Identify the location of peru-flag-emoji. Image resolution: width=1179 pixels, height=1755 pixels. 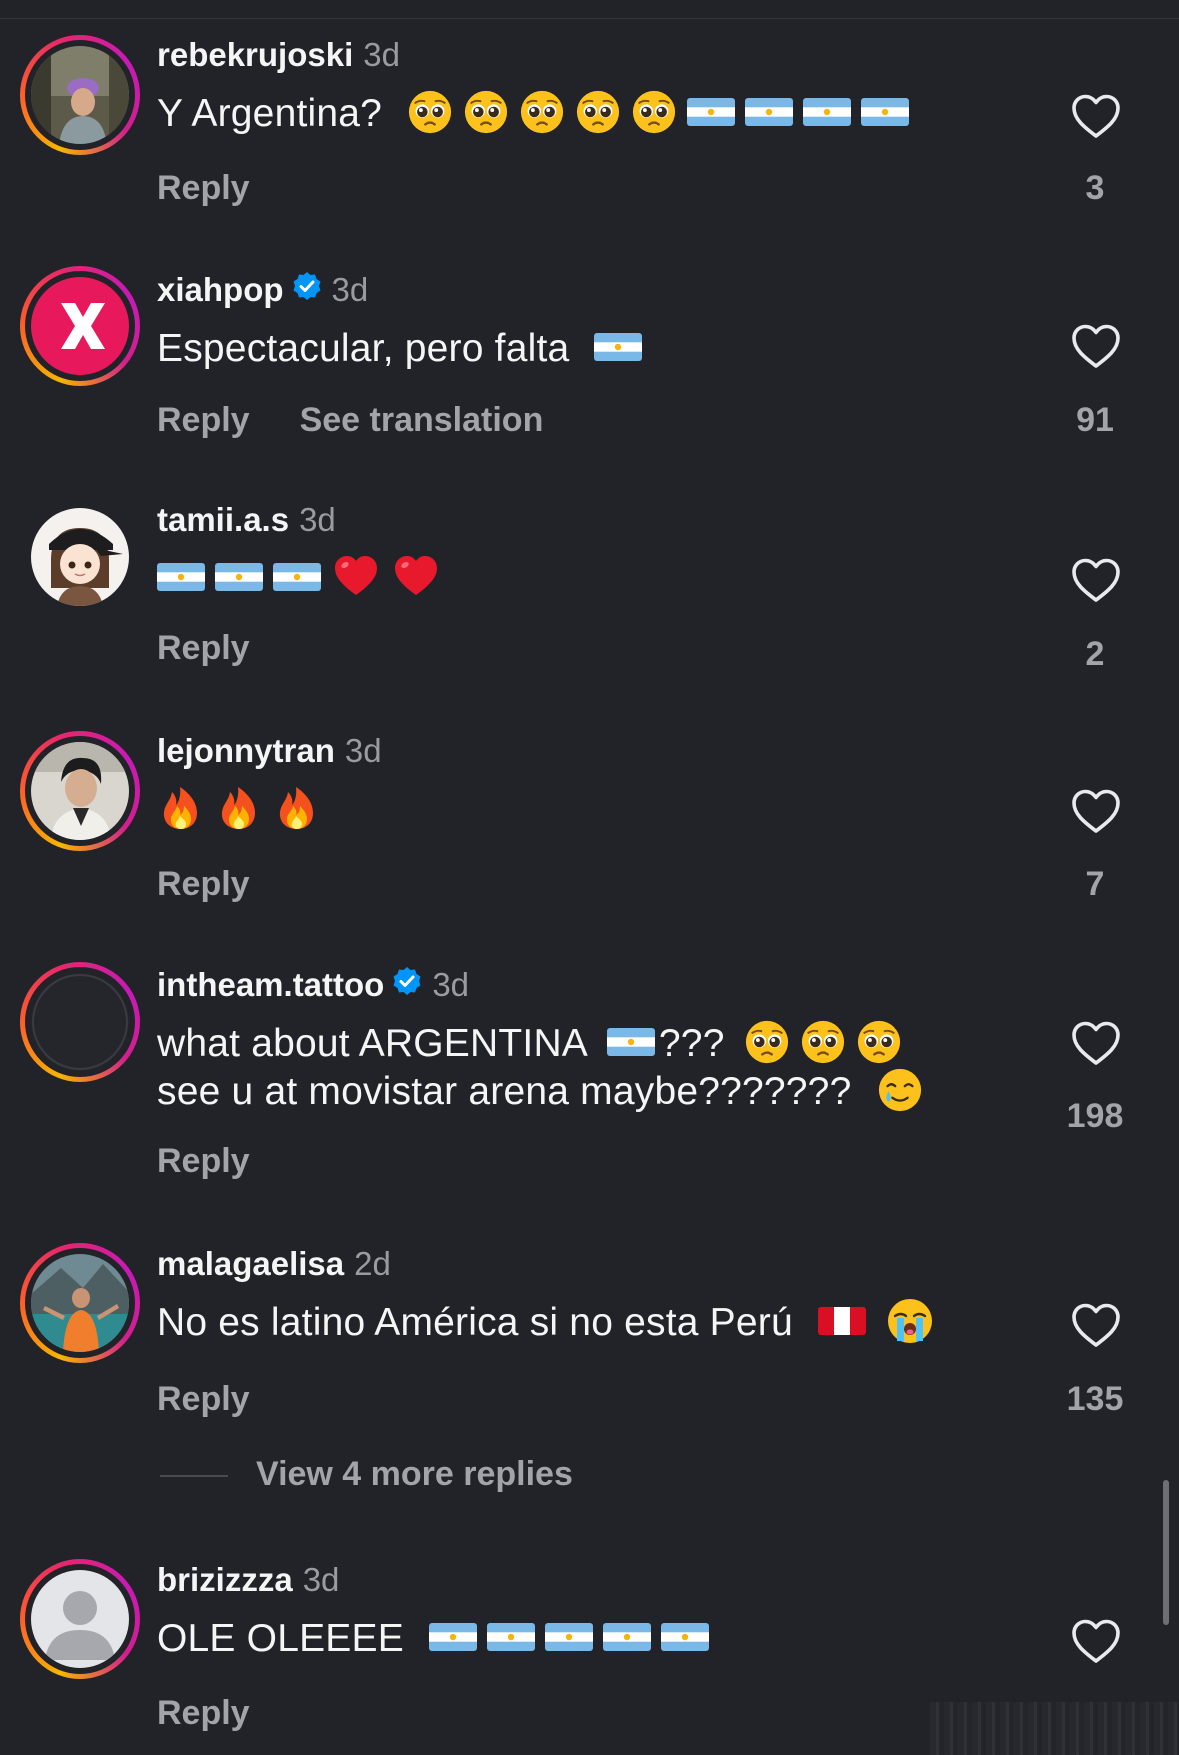
(842, 1321).